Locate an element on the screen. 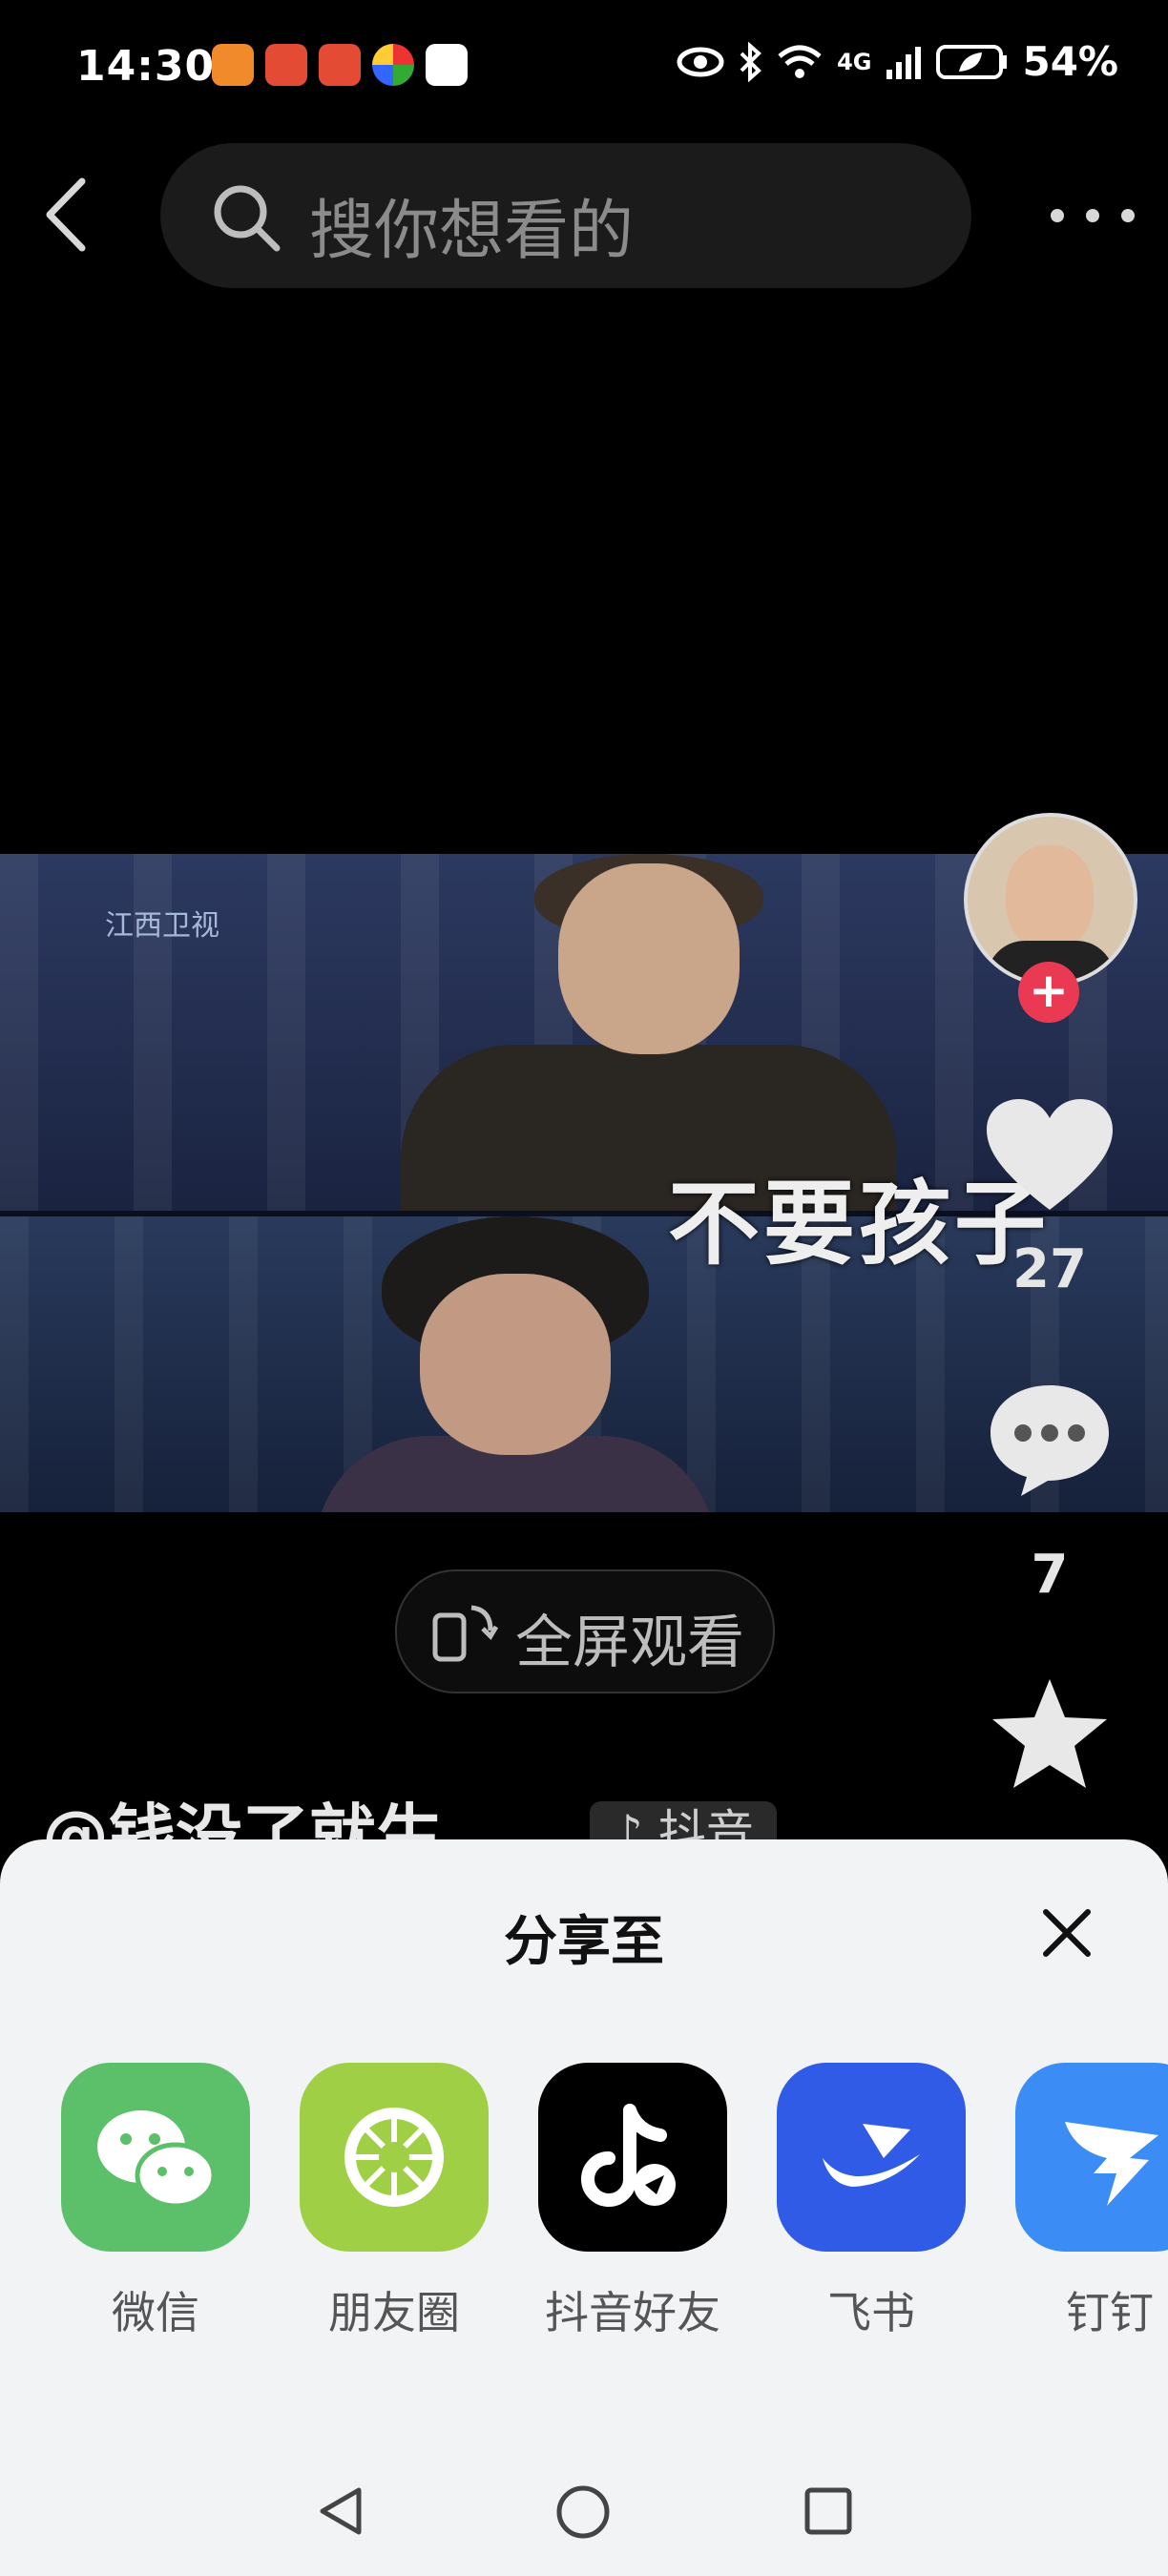  share-target-feishu: 飞书 is located at coordinates (871, 2202).